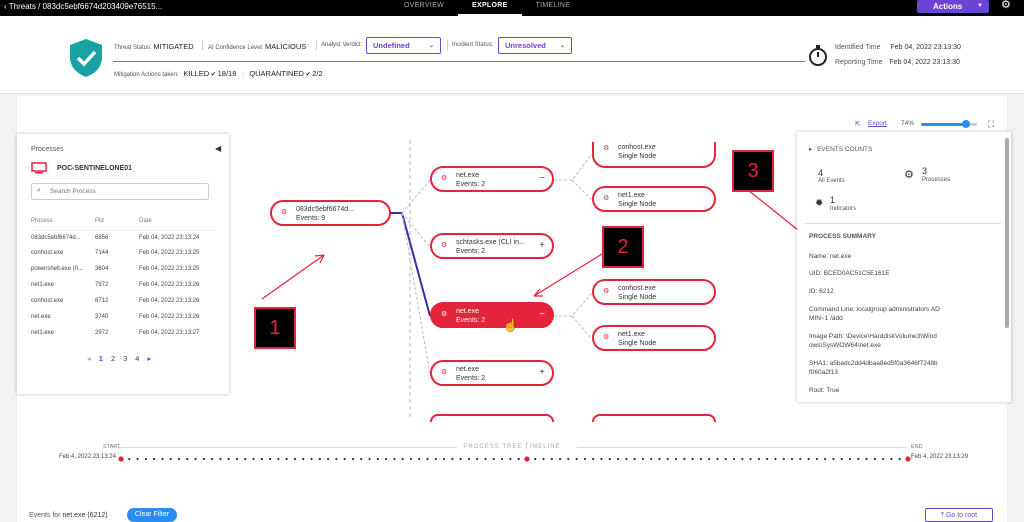 The image size is (1024, 522). What do you see at coordinates (137, 358) in the screenshot?
I see `page-4: 4` at bounding box center [137, 358].